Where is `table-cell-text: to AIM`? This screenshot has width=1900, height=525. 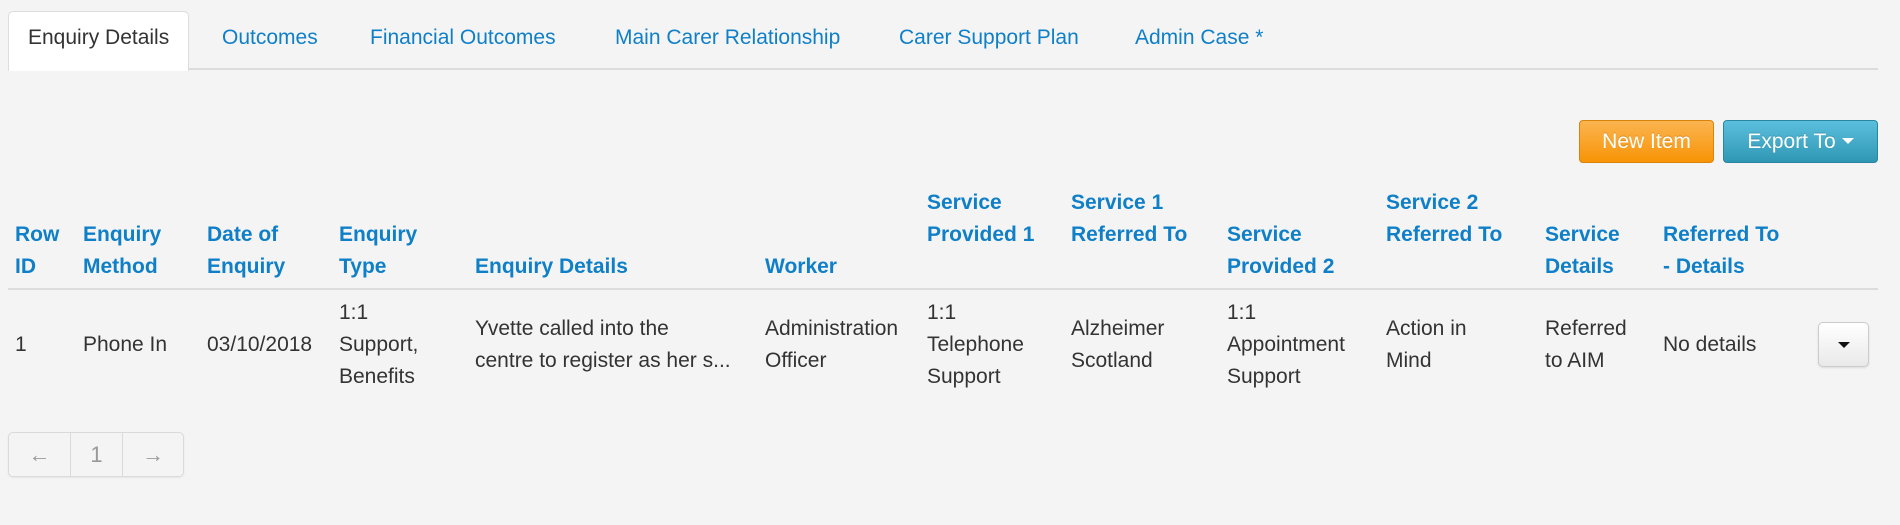 table-cell-text: to AIM is located at coordinates (1575, 360).